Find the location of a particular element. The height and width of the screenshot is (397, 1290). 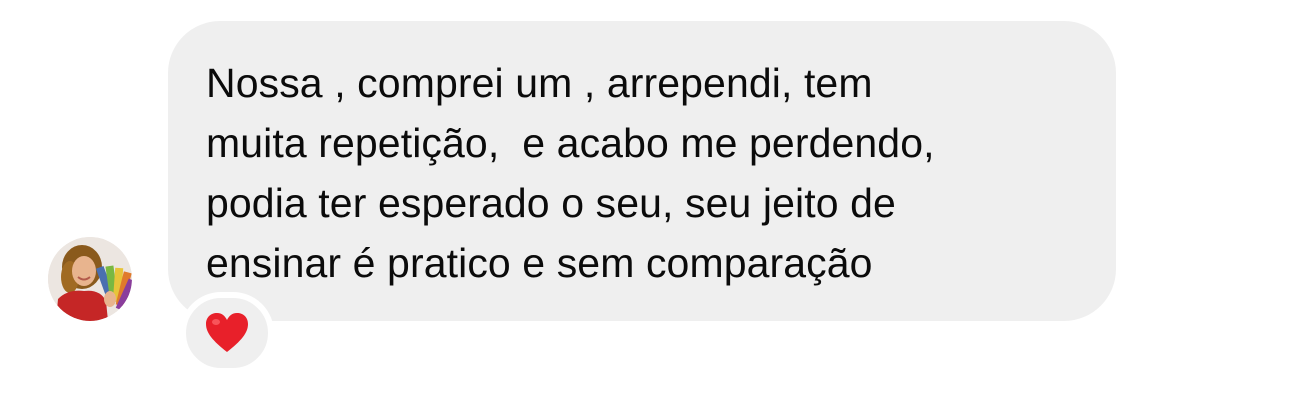

message-line: ensinar é pratico e sem comparação is located at coordinates (539, 263).